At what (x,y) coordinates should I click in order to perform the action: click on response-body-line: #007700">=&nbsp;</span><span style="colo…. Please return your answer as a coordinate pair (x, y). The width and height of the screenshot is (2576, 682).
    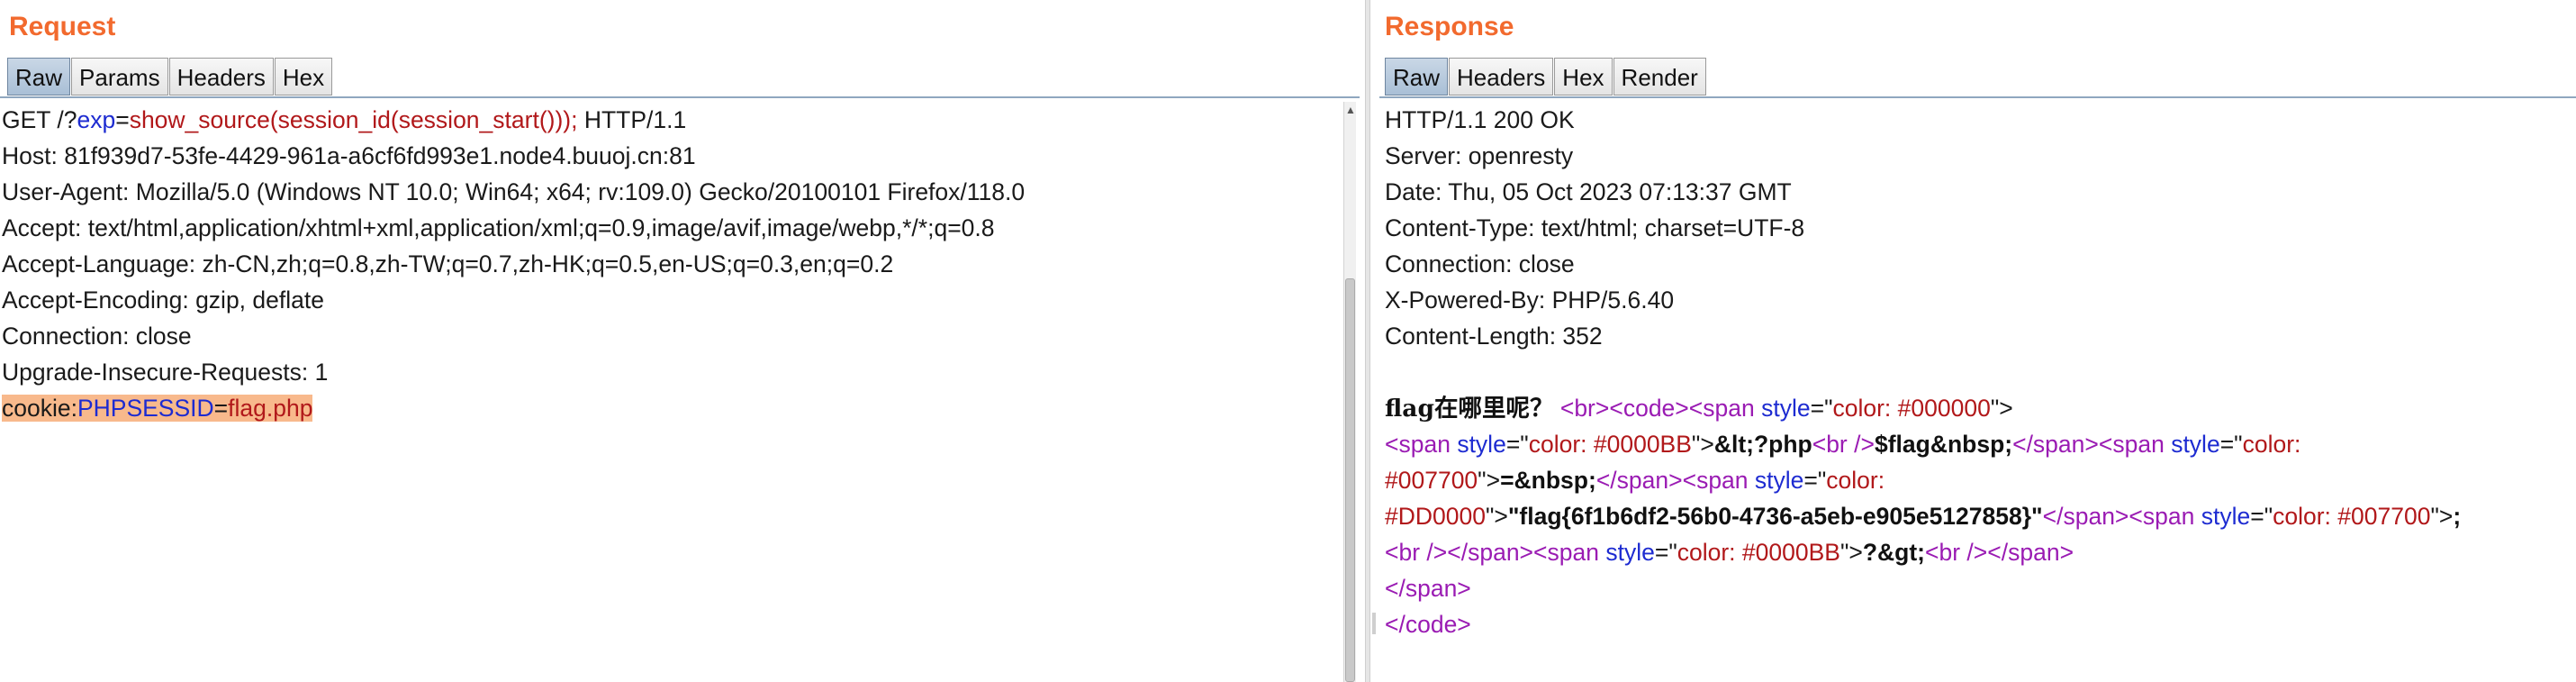
    Looking at the image, I should click on (1635, 480).